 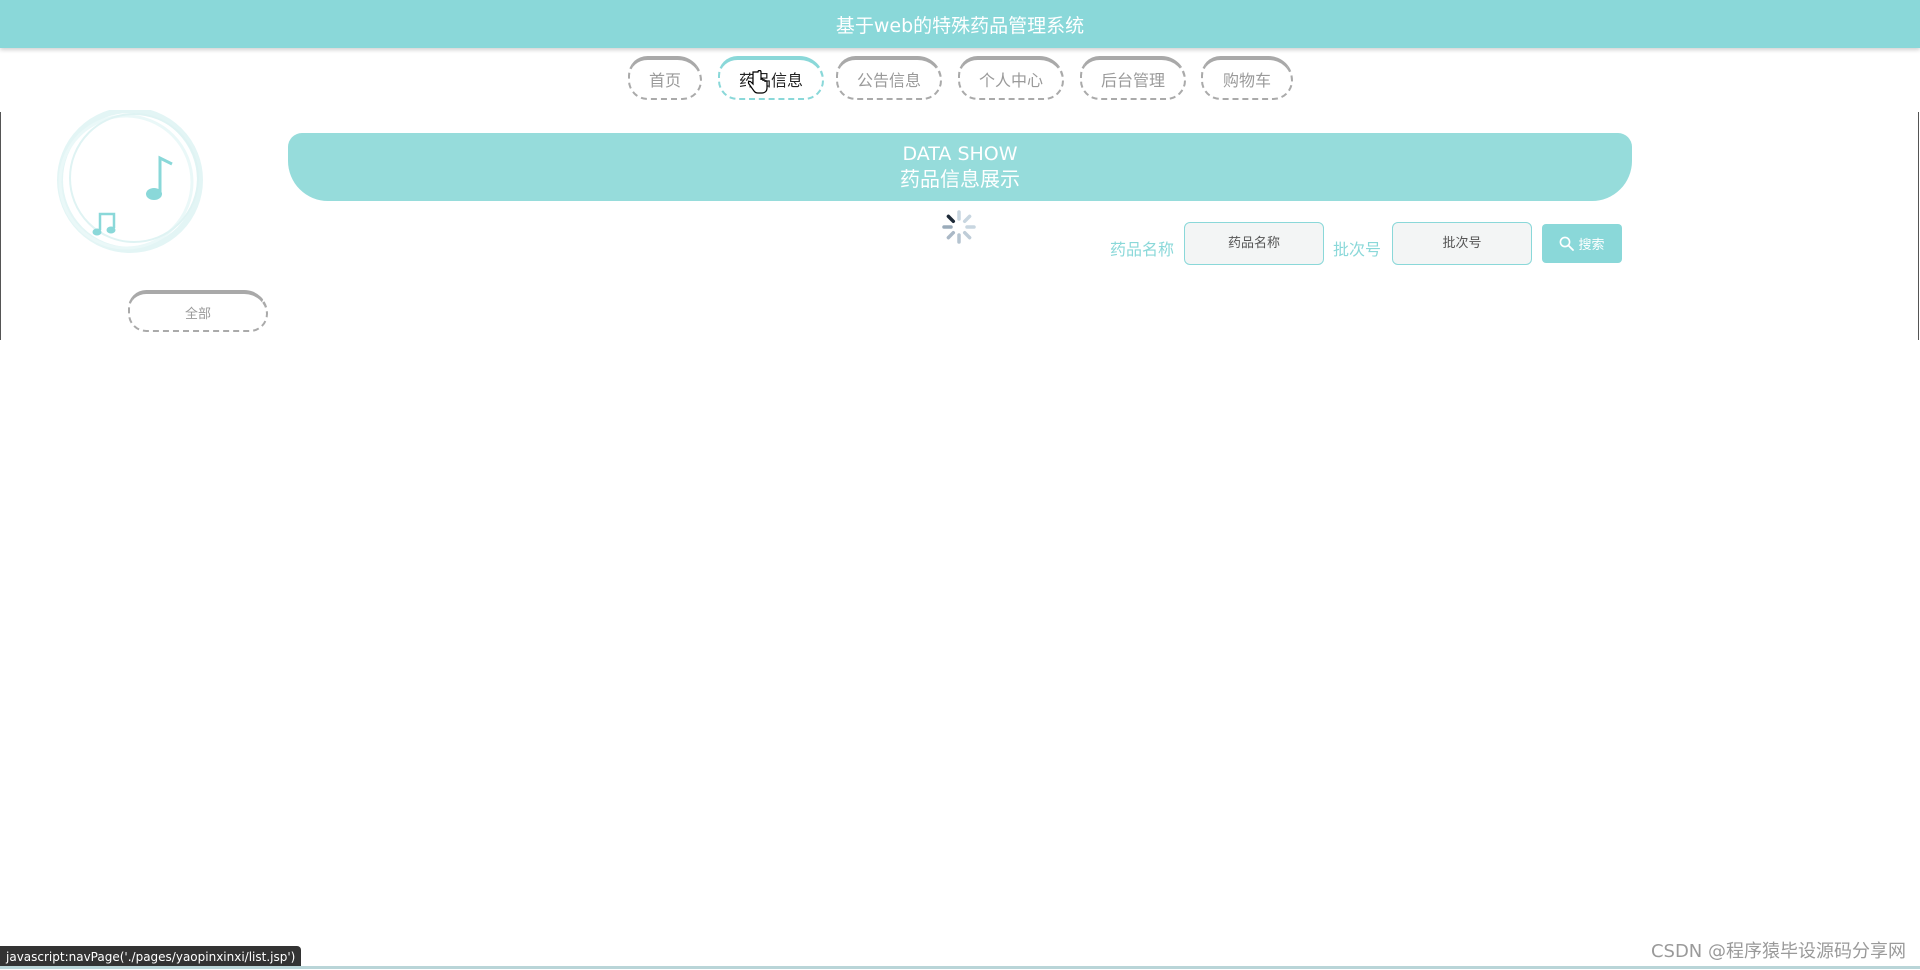 What do you see at coordinates (771, 78) in the screenshot?
I see `nav-item-drug-info: 药品信息` at bounding box center [771, 78].